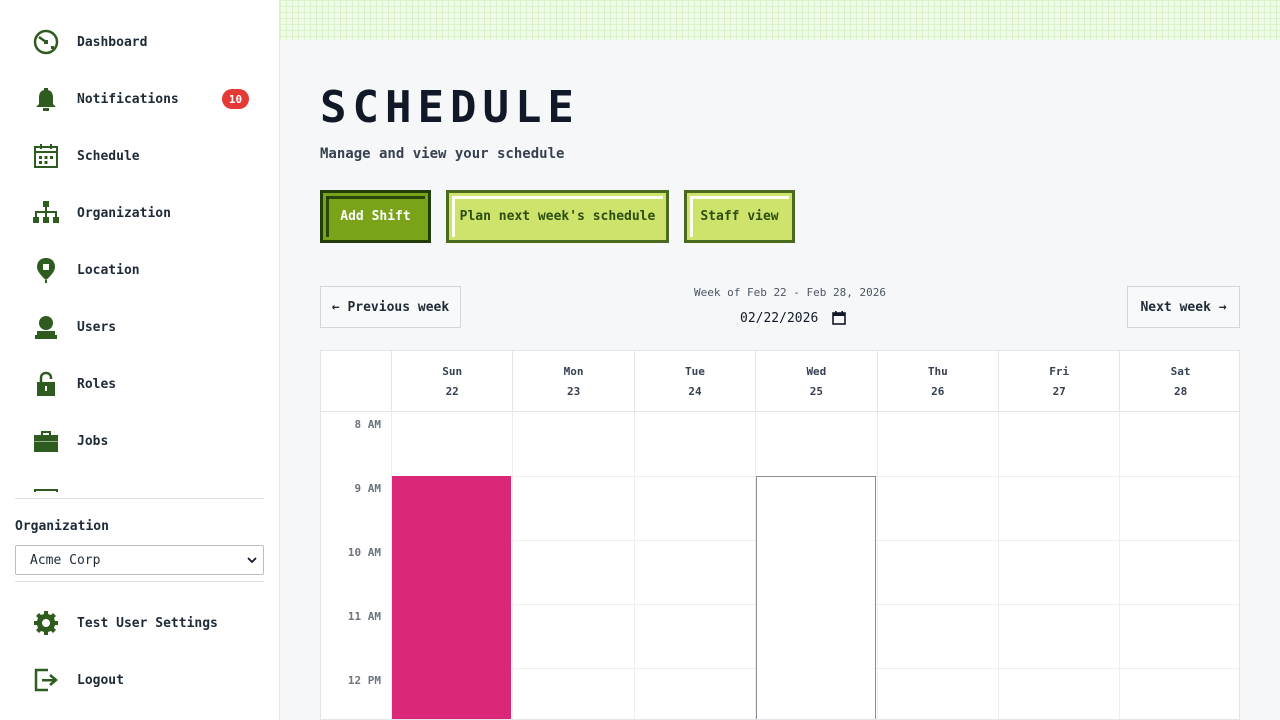 The height and width of the screenshot is (720, 1280). Describe the element at coordinates (451, 381) in the screenshot. I see `day-header-sun: Sun 22` at that location.